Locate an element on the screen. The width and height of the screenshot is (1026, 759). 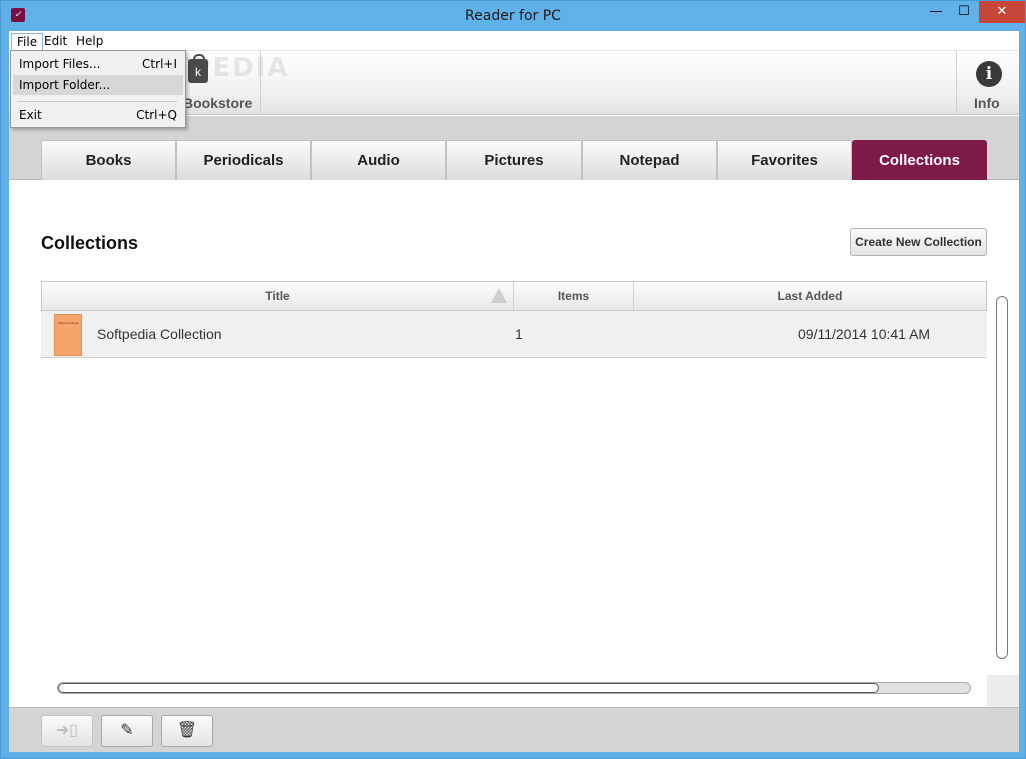
page-title: Collections is located at coordinates (90, 243).